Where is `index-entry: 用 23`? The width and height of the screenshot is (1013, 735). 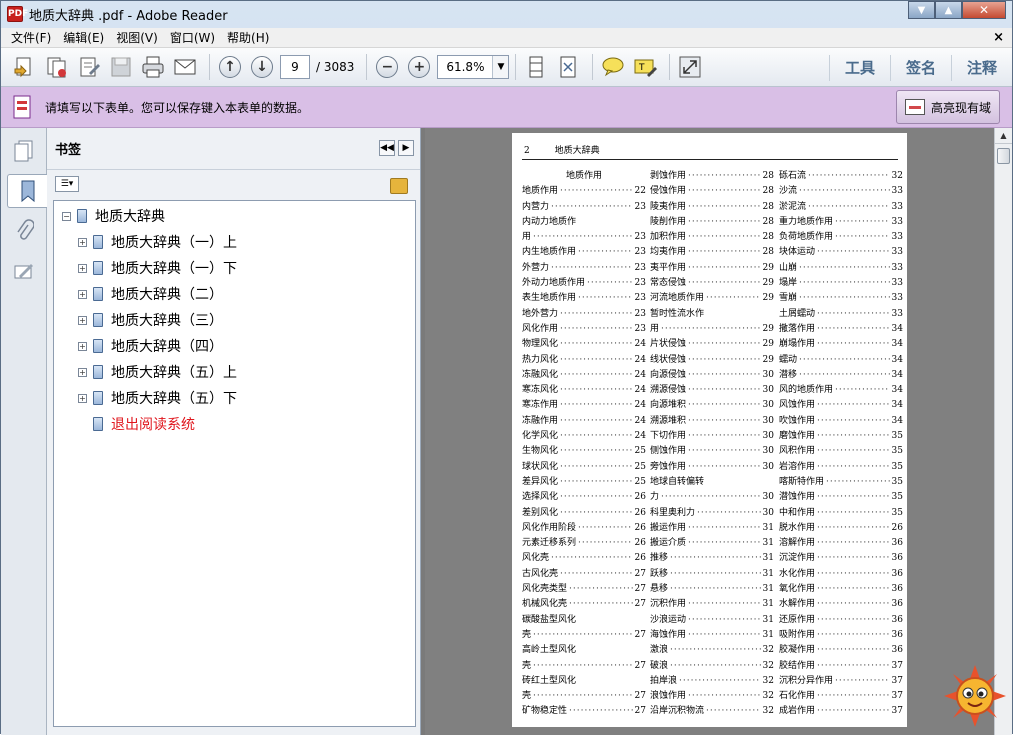 index-entry: 用 23 is located at coordinates (584, 237).